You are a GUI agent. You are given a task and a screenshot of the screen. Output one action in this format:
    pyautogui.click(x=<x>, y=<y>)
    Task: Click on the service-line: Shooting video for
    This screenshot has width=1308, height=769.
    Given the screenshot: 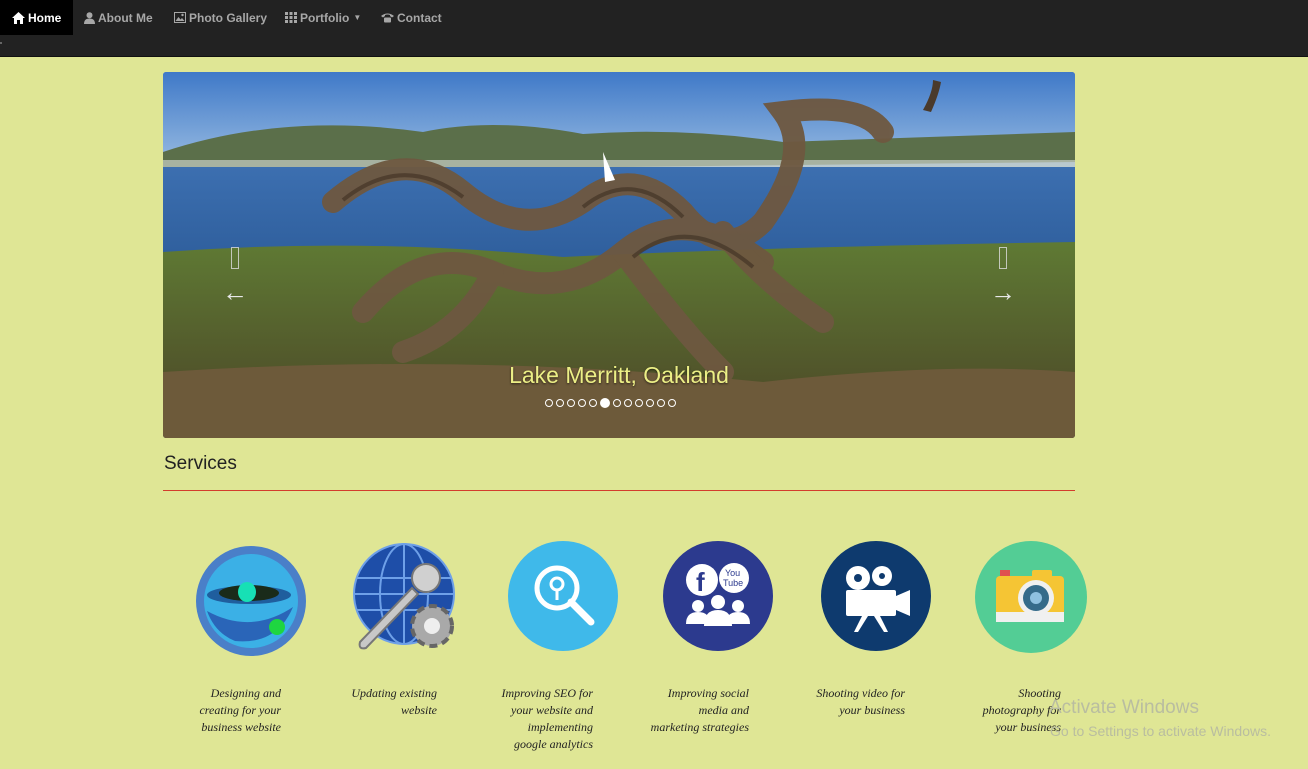 What is the action you would take?
    pyautogui.click(x=860, y=693)
    